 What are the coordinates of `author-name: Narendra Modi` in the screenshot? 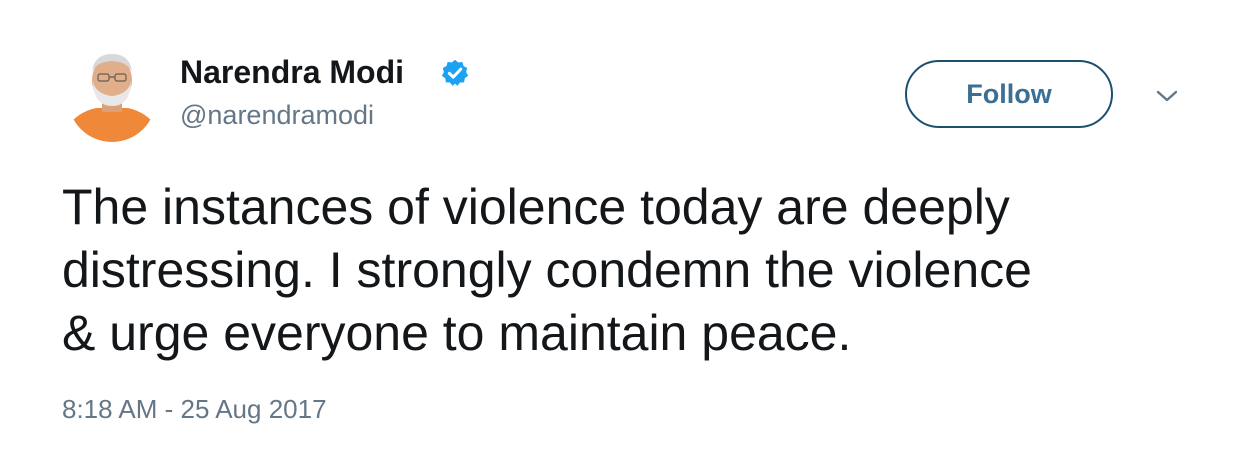 It's located at (292, 72).